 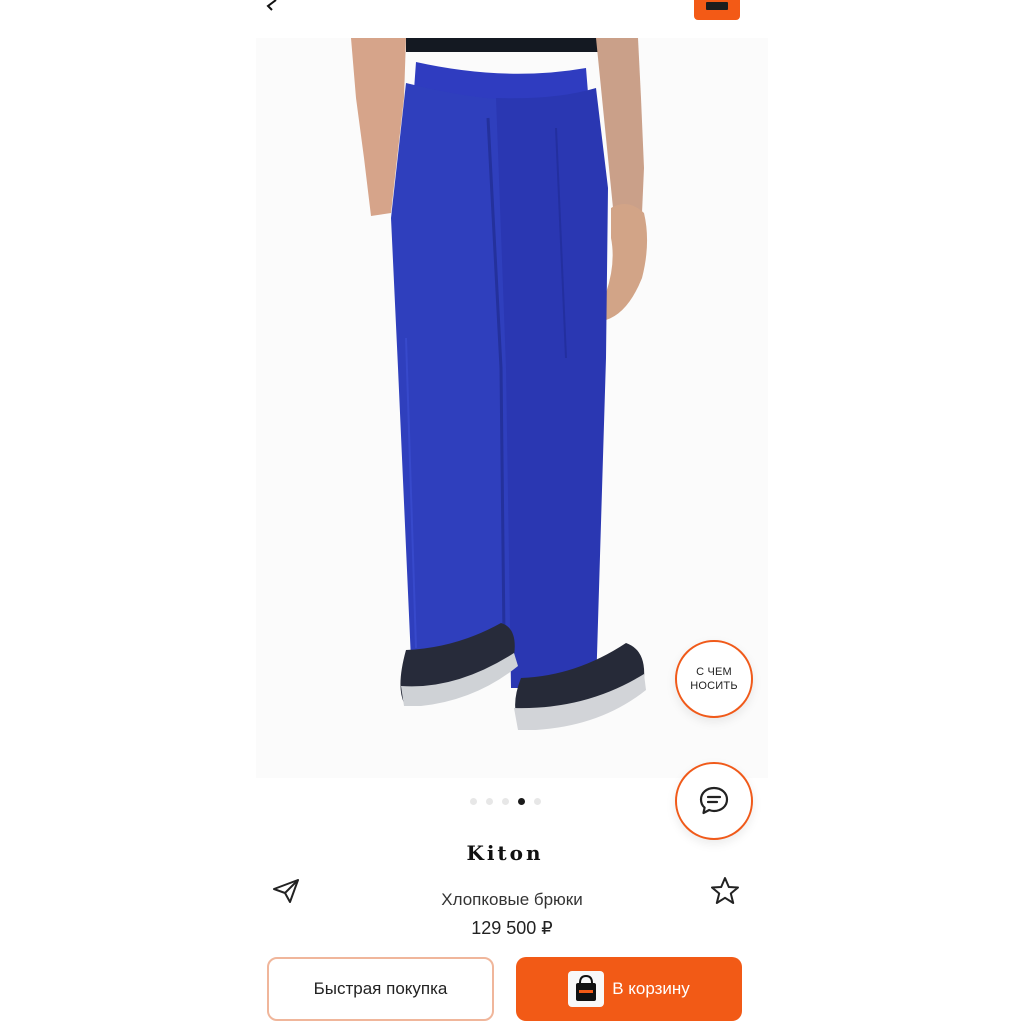 I want to click on add-to-cart-label: В корзину, so click(x=651, y=988).